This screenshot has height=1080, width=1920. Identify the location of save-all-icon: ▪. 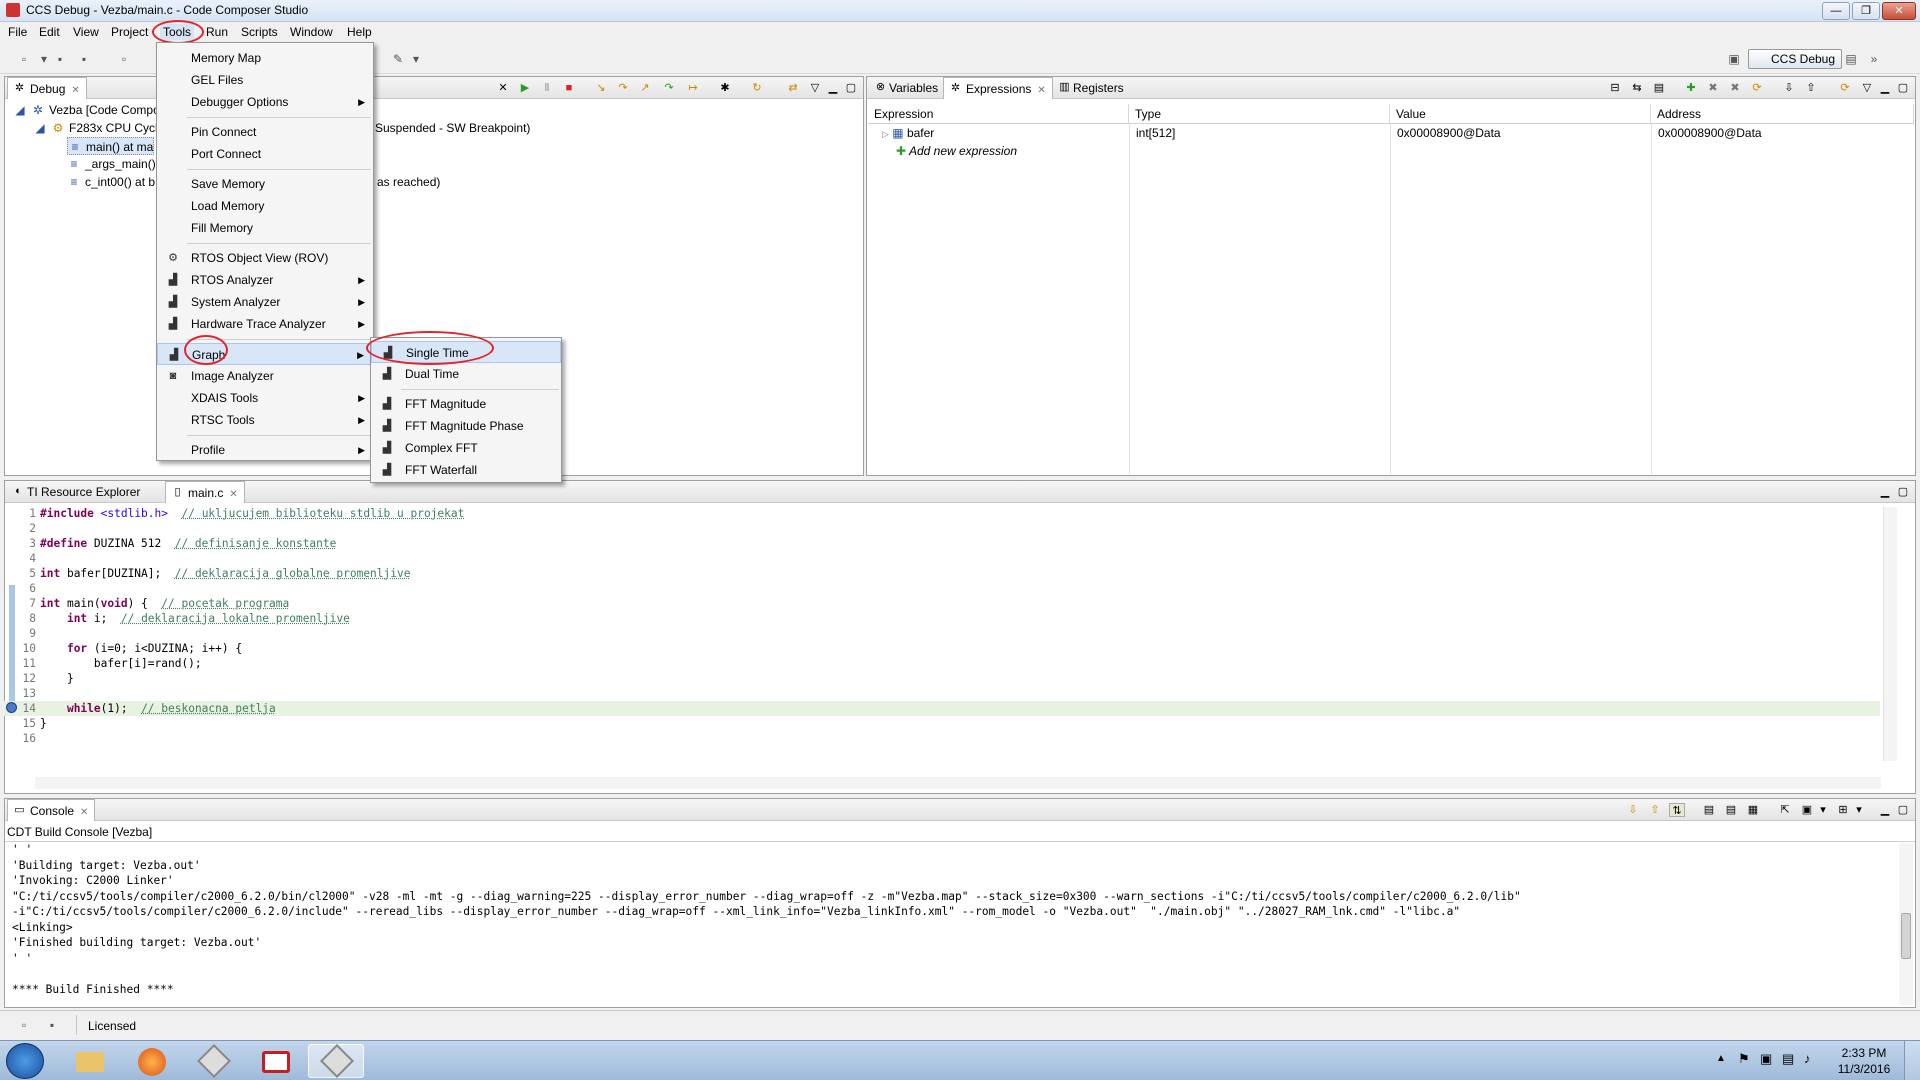
(84, 59).